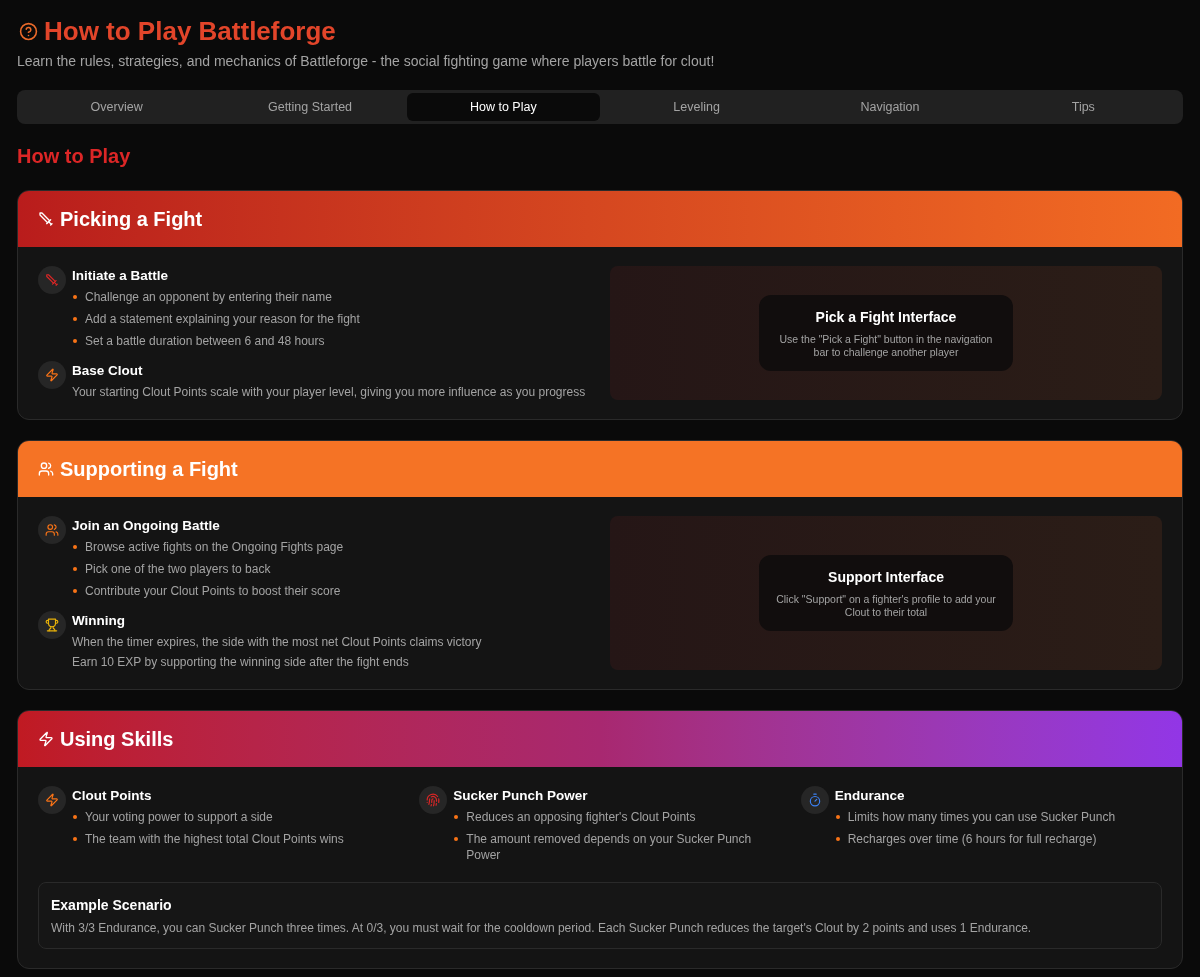 This screenshot has height=977, width=1200. Describe the element at coordinates (205, 341) in the screenshot. I see `bullet-text: Set a battle duration between 6 and 48 hours` at that location.